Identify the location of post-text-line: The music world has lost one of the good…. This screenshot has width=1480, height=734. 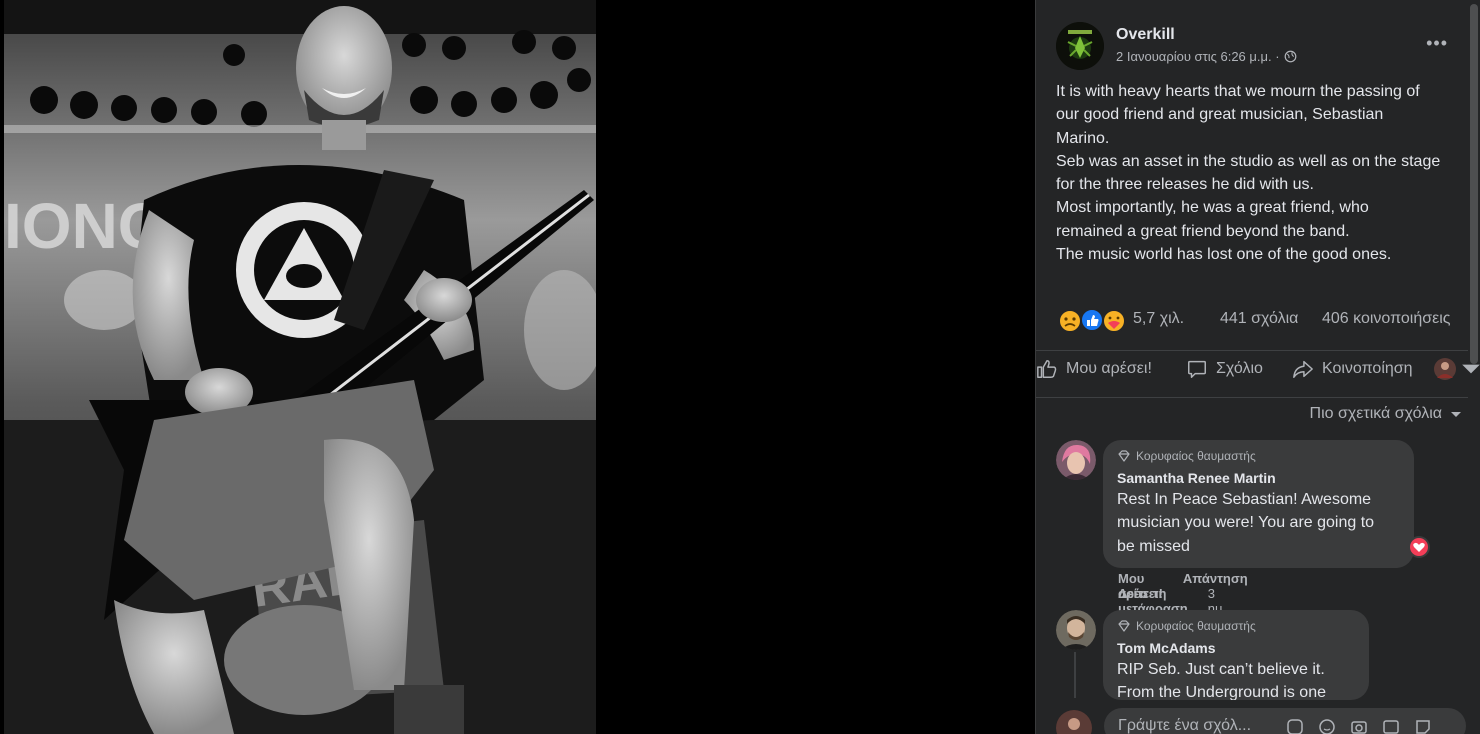
(1224, 255).